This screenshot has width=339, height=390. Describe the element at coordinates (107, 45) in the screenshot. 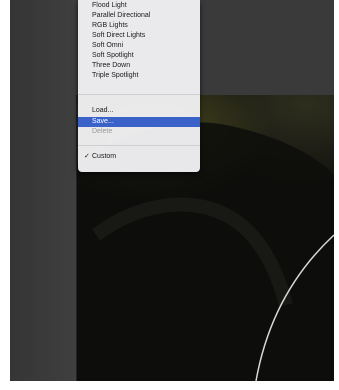

I see `menu-item-soft-omni: Soft Omni` at that location.